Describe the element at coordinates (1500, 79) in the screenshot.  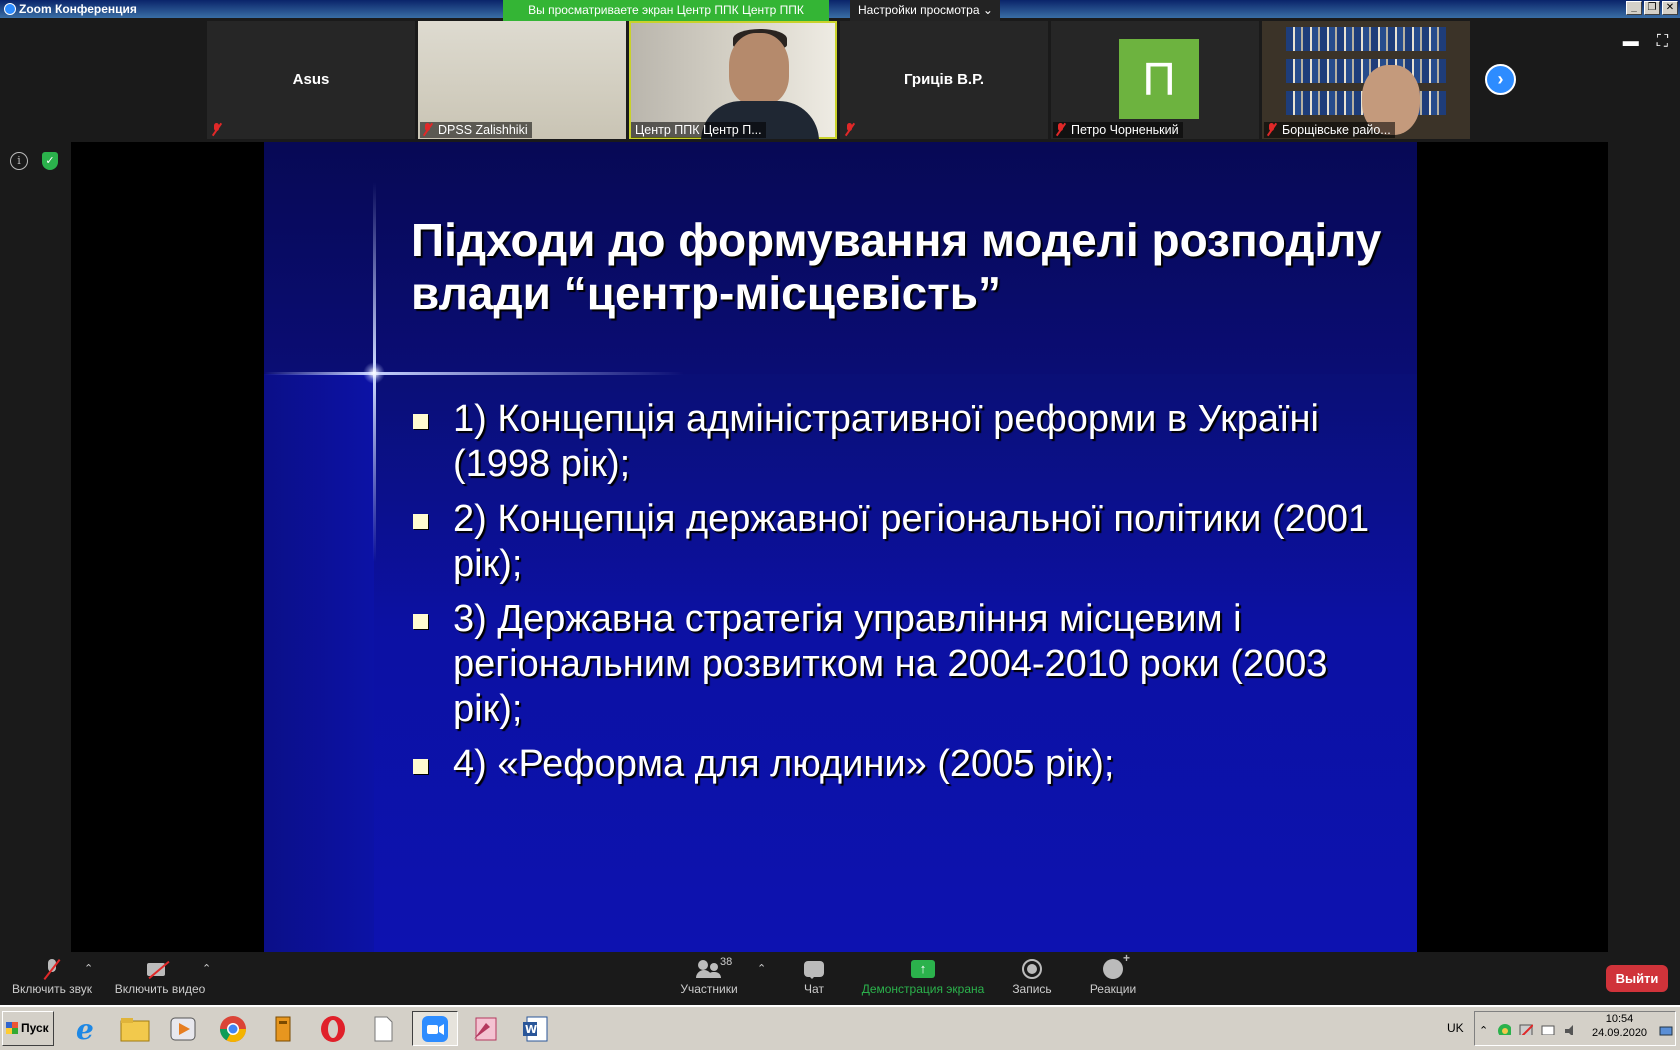
I see `next-page-button: ›` at that location.